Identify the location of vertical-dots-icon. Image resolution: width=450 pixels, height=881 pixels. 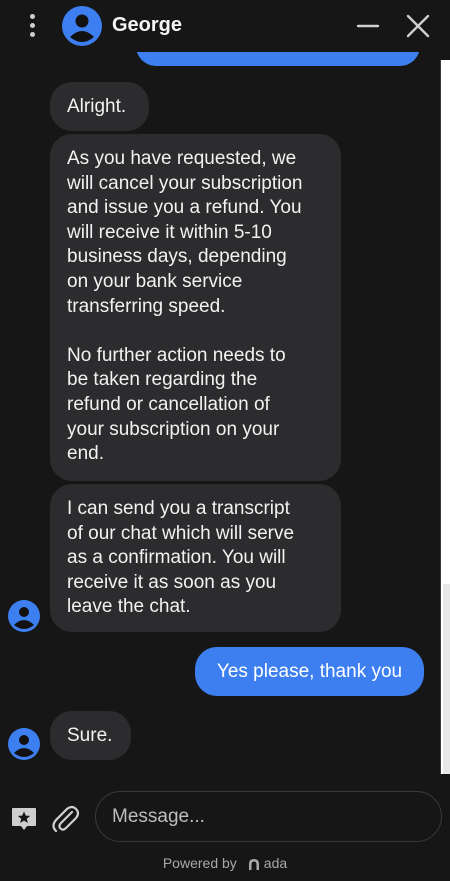
(32, 26).